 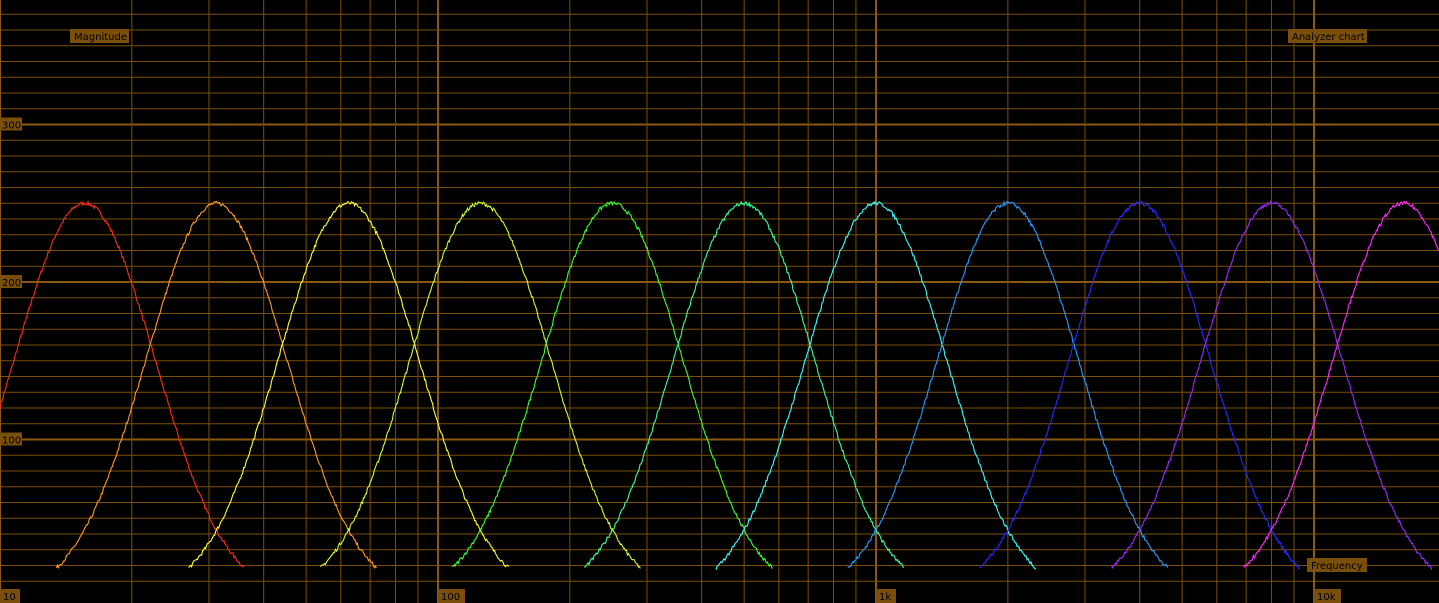 I want to click on svg-text: 10, so click(x=9, y=597).